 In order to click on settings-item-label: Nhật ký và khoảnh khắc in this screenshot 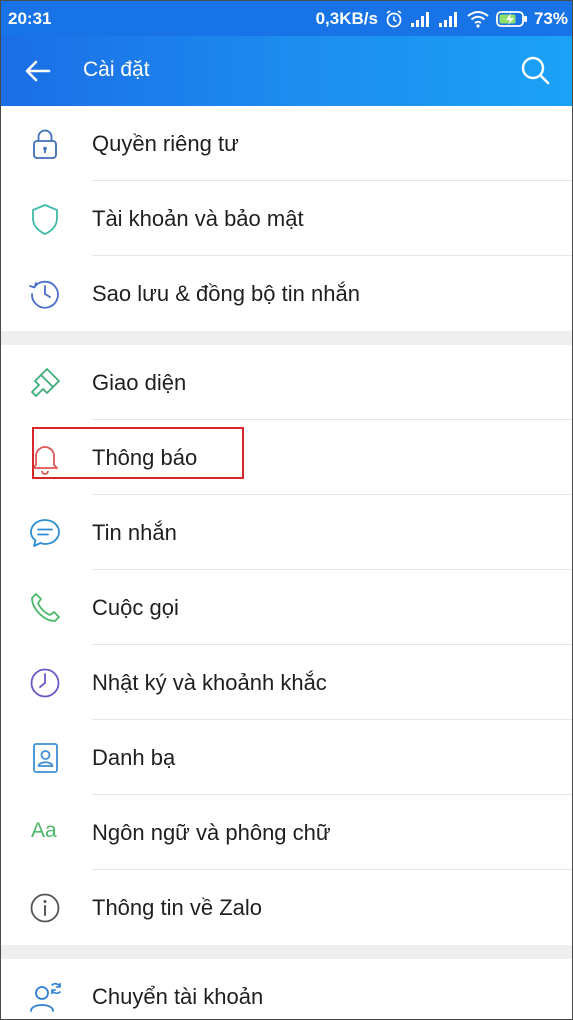, I will do `click(209, 682)`.